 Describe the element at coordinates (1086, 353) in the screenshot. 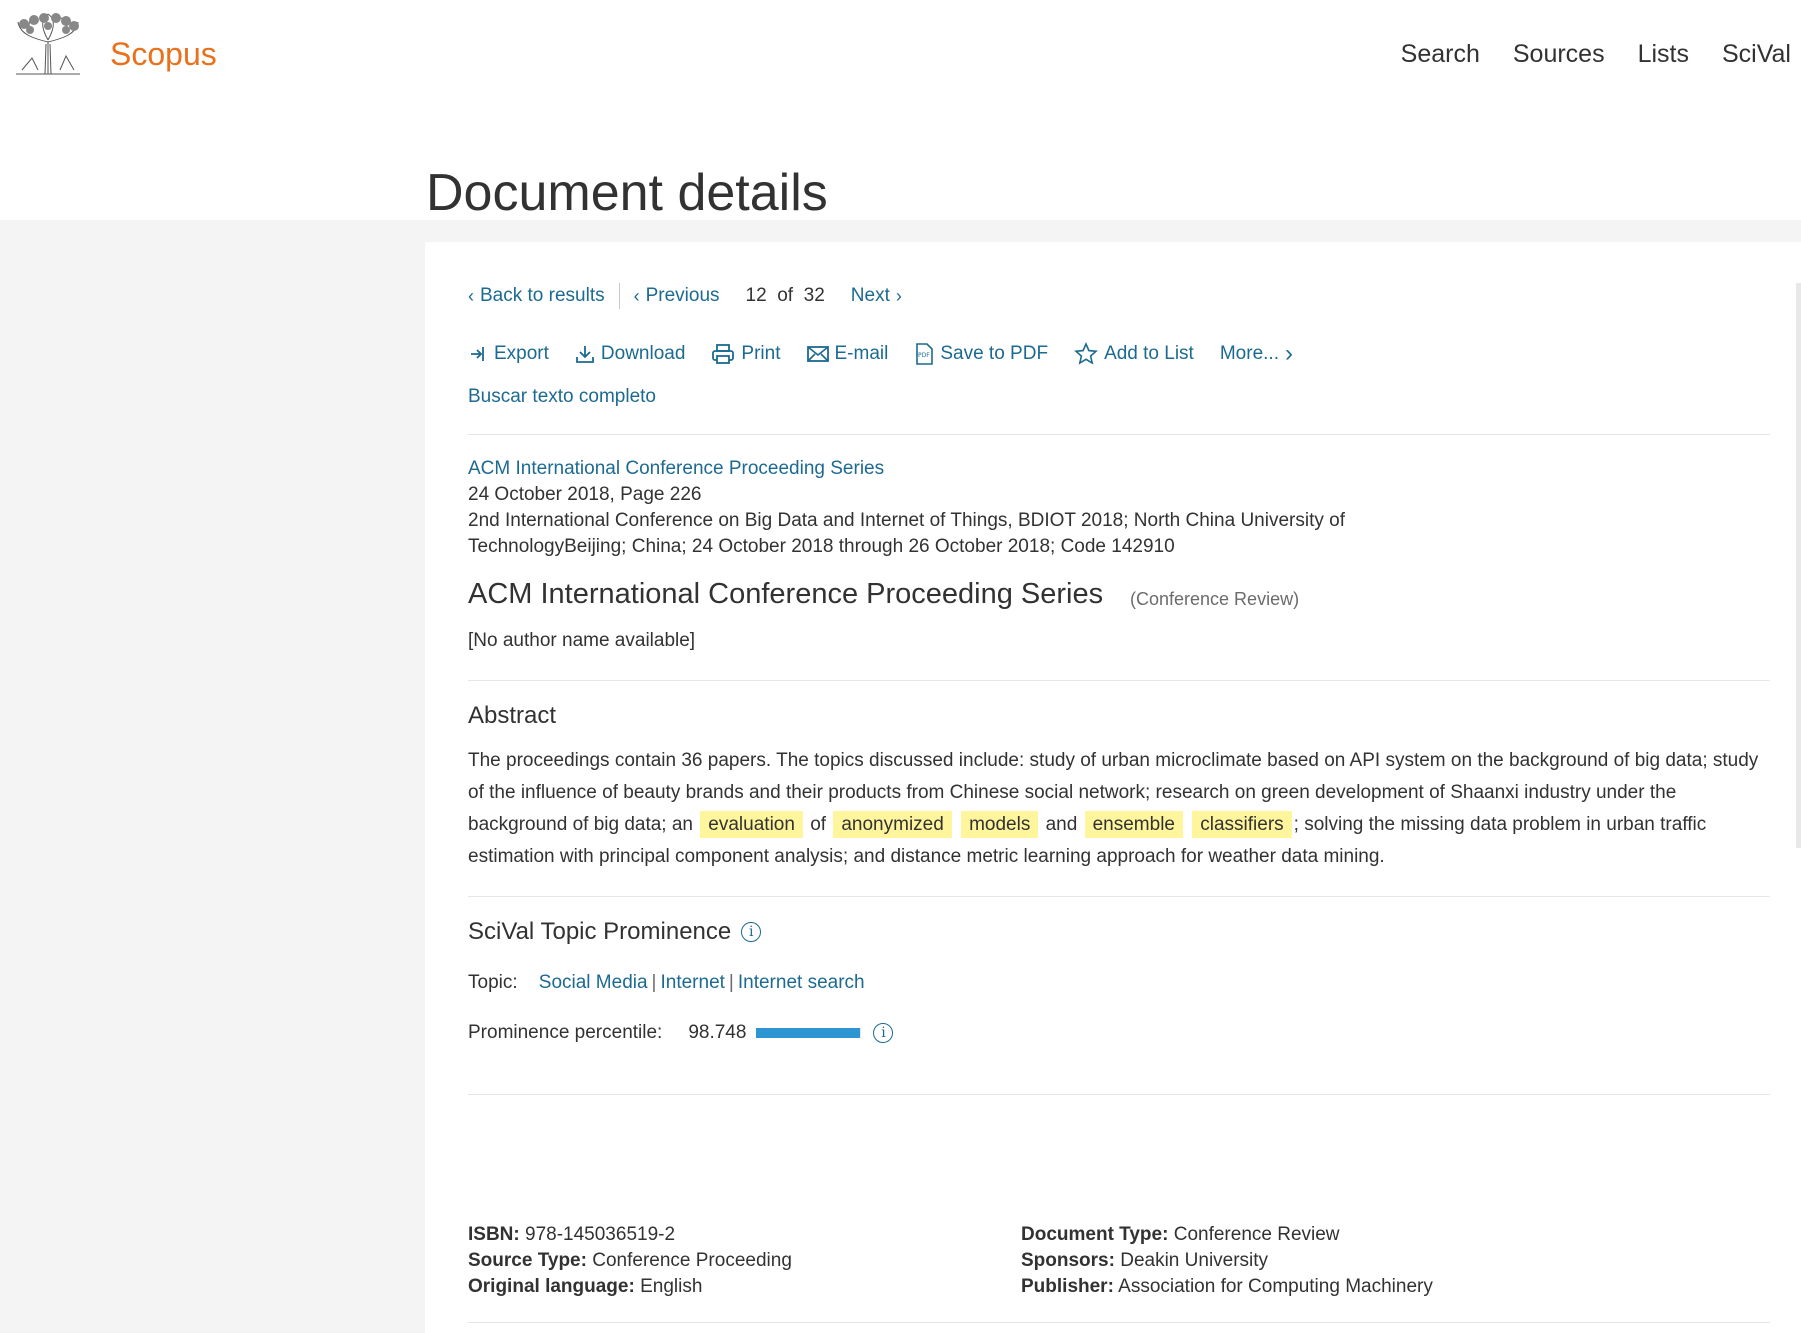

I see `star-icon` at that location.